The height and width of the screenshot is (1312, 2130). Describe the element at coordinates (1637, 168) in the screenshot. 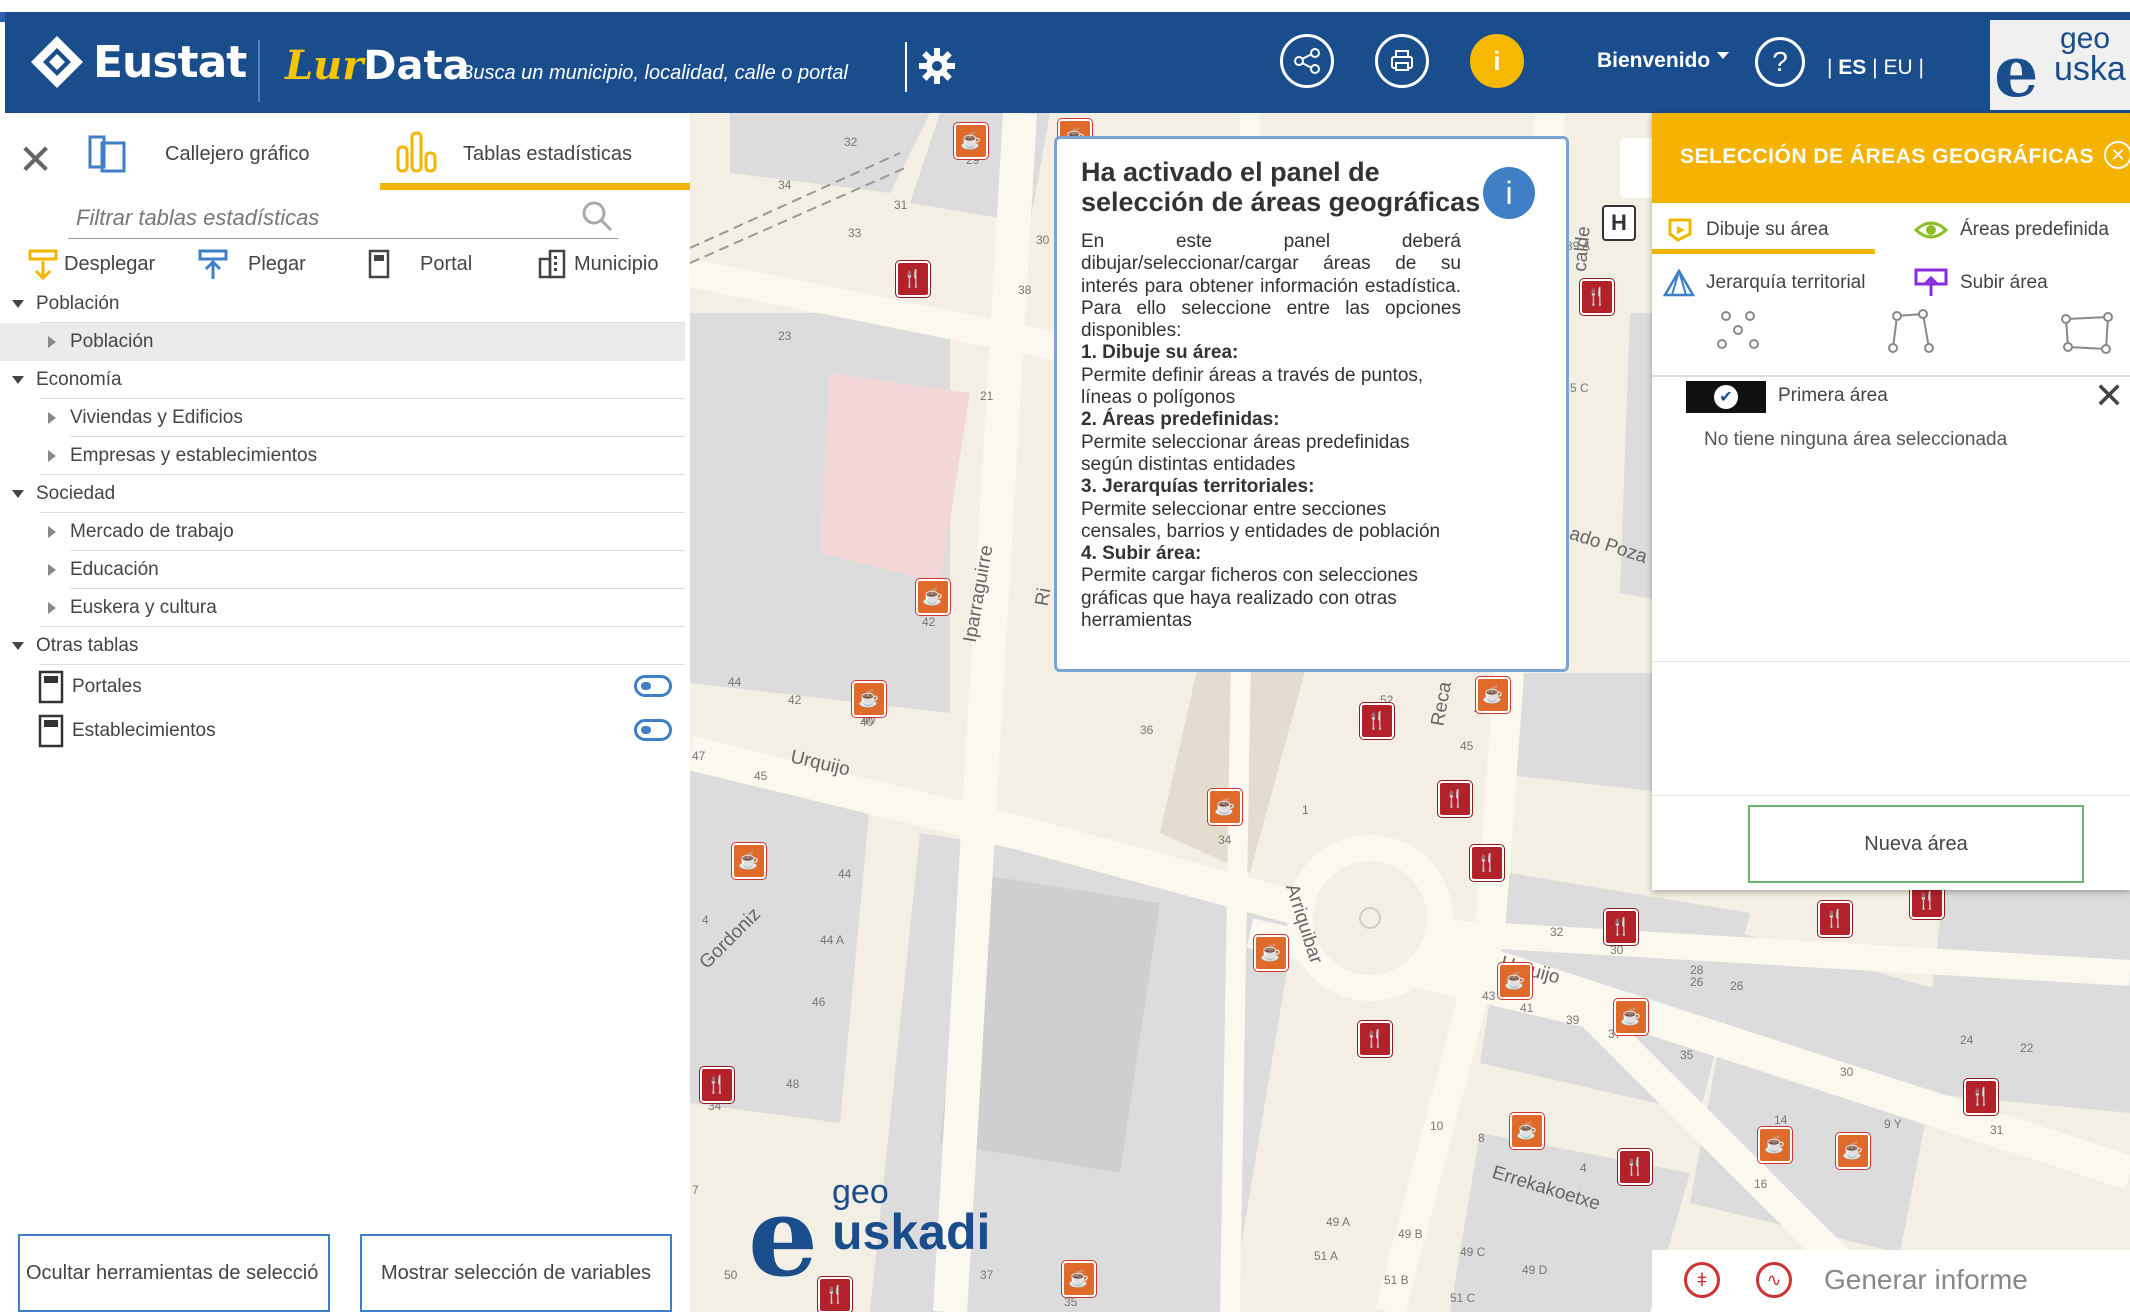

I see `zoom-control` at that location.